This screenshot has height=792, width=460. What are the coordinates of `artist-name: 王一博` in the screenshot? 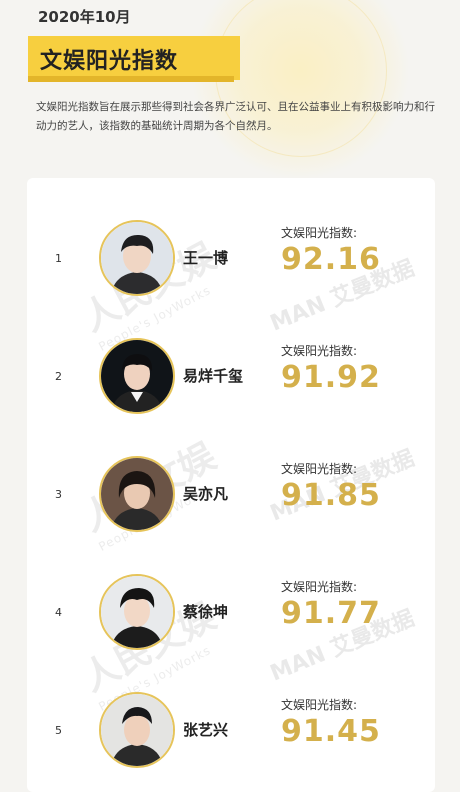 It's located at (206, 258).